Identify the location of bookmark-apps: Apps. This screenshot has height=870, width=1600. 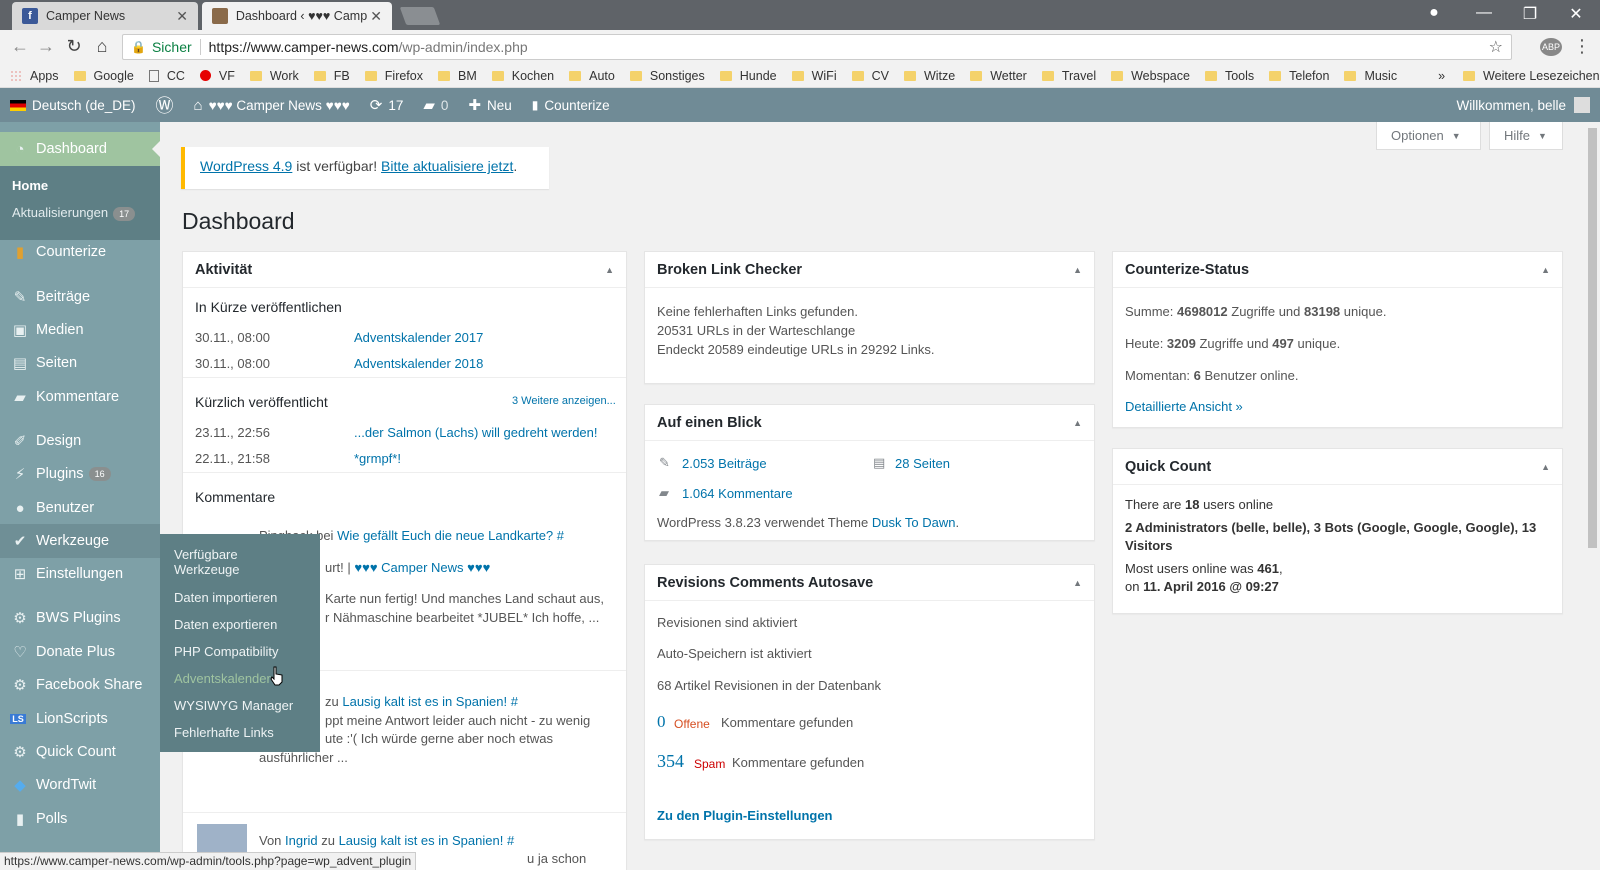
(34, 76).